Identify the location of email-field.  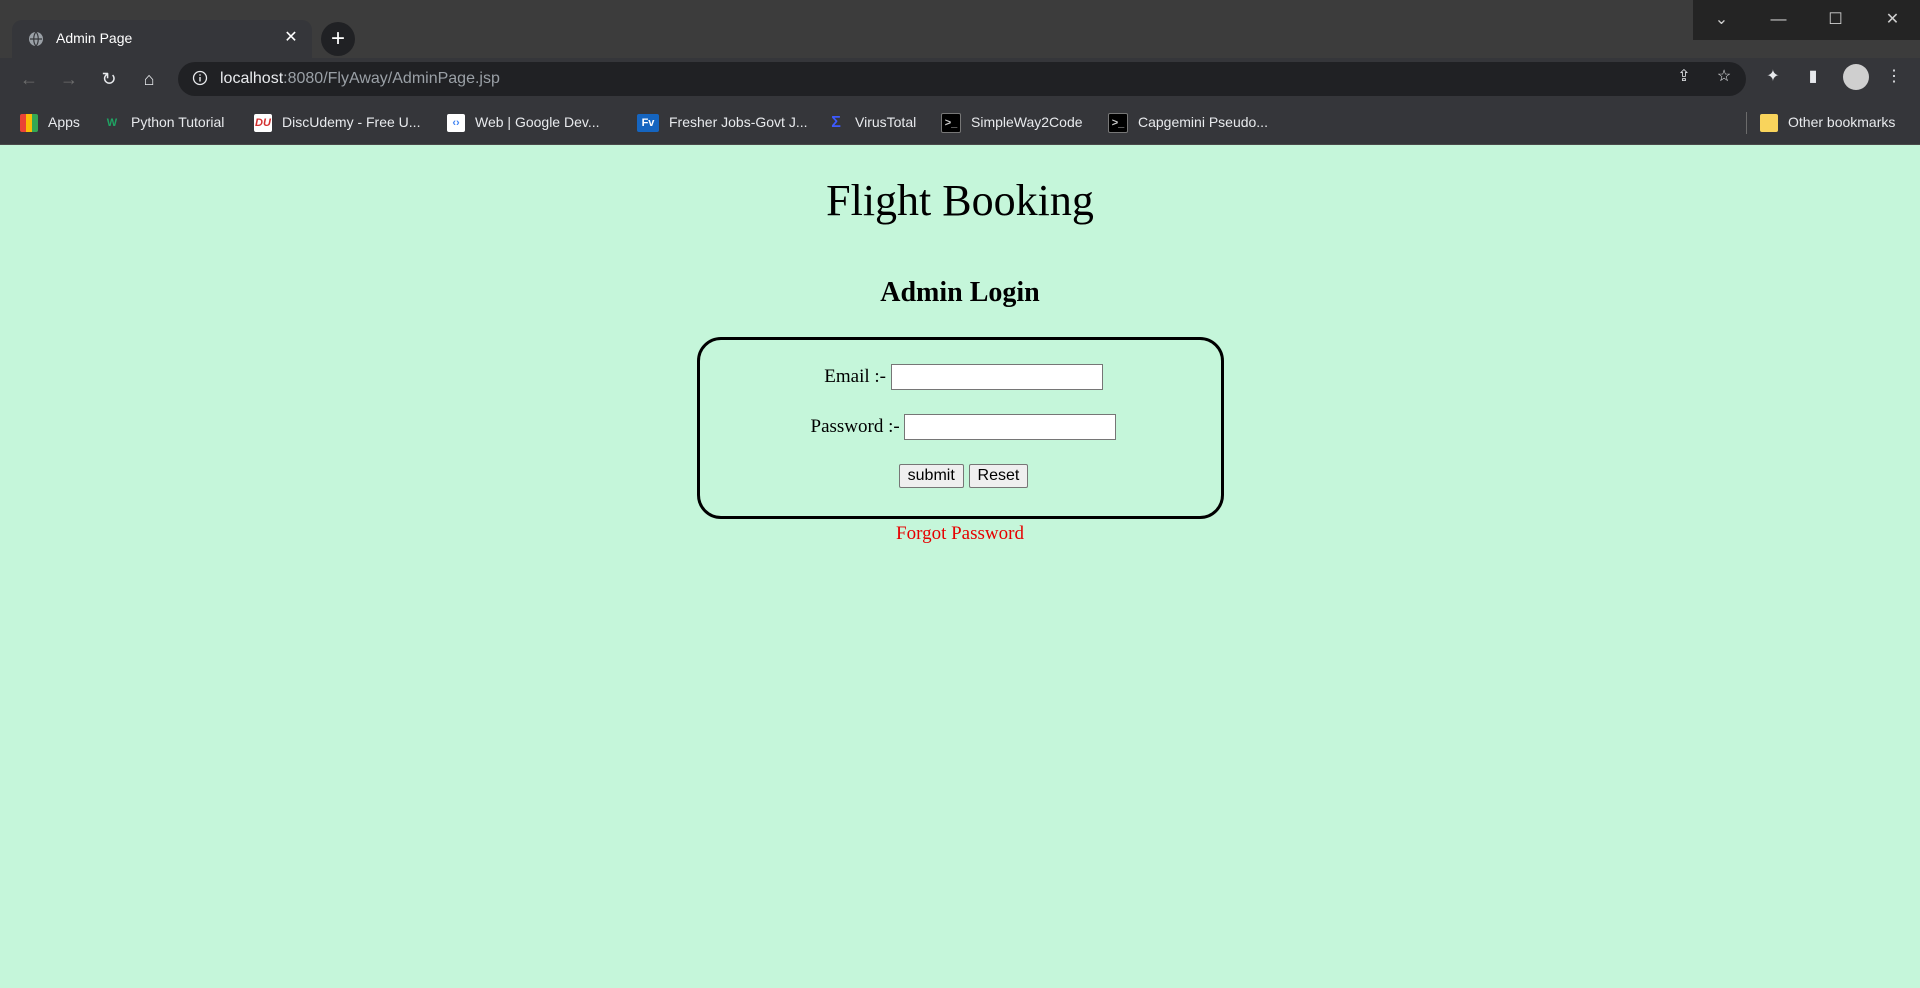
(996, 377).